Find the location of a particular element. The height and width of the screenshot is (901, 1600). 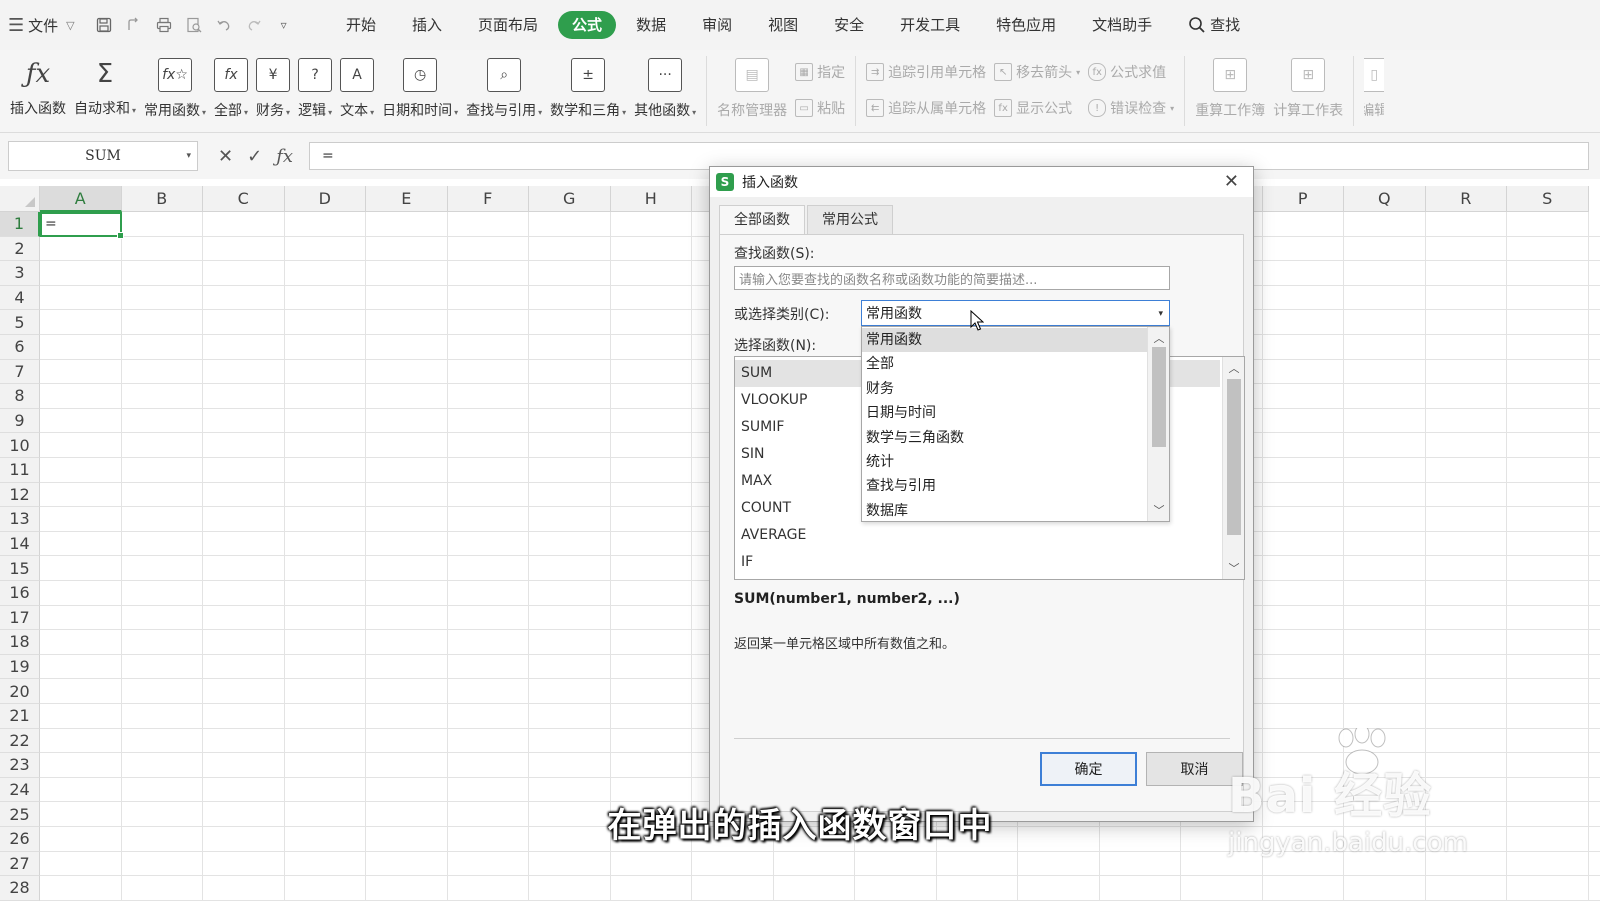

datetime-button: ◷ 日期和时间 ▾ is located at coordinates (420, 85).